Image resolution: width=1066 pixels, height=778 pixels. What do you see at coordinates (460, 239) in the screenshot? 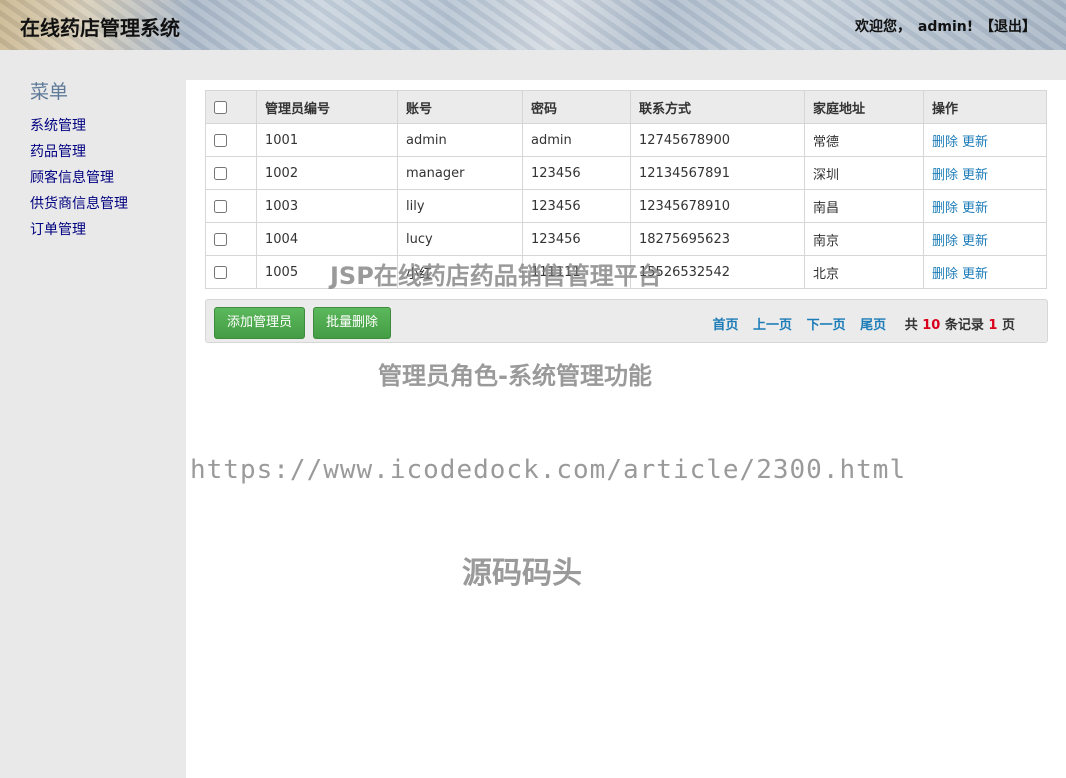
I see `cell-account: lucy` at bounding box center [460, 239].